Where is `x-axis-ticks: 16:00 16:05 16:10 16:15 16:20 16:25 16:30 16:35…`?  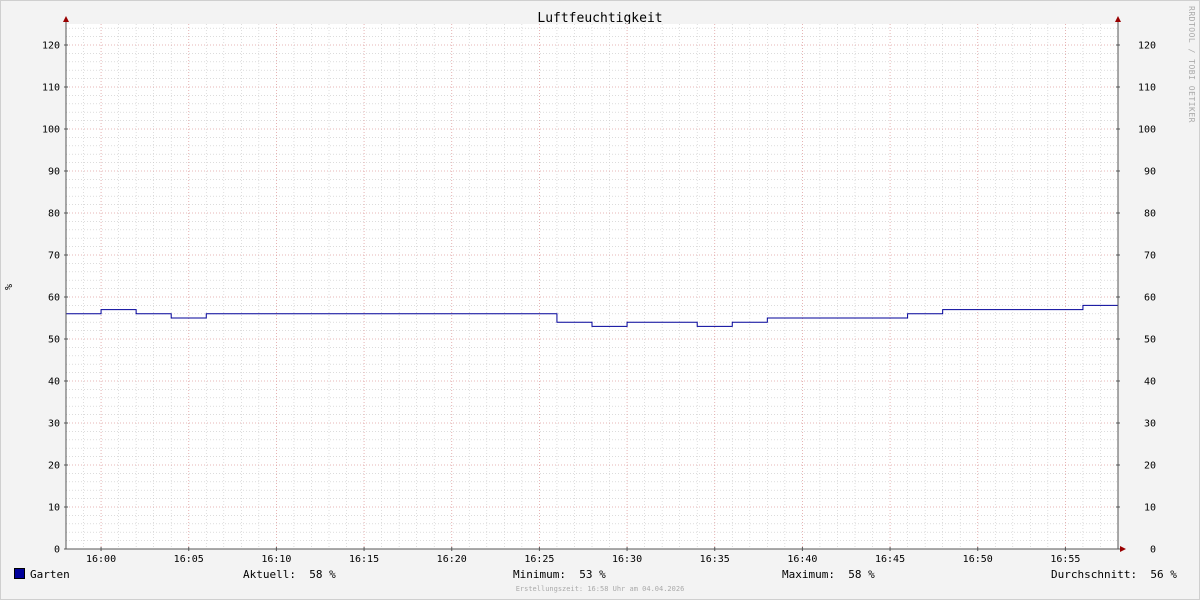 x-axis-ticks: 16:00 16:05 16:10 16:15 16:20 16:25 16:30 16:35… is located at coordinates (583, 556).